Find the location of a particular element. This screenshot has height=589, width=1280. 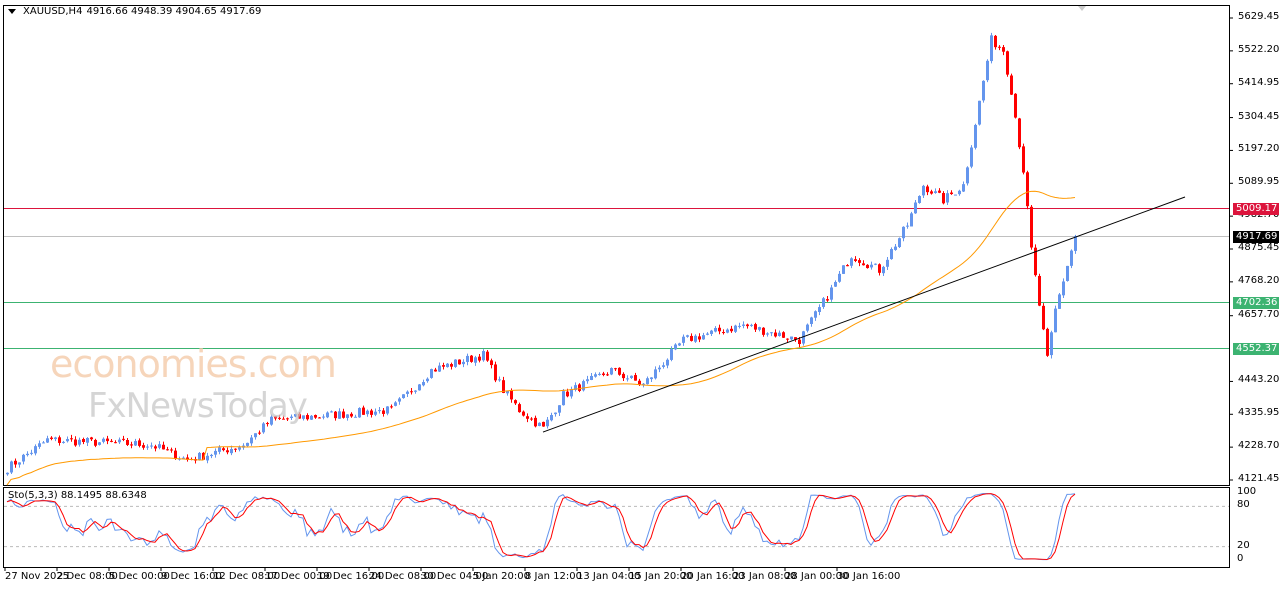

price-tick-label: 4875.45 is located at coordinates (1259, 247).